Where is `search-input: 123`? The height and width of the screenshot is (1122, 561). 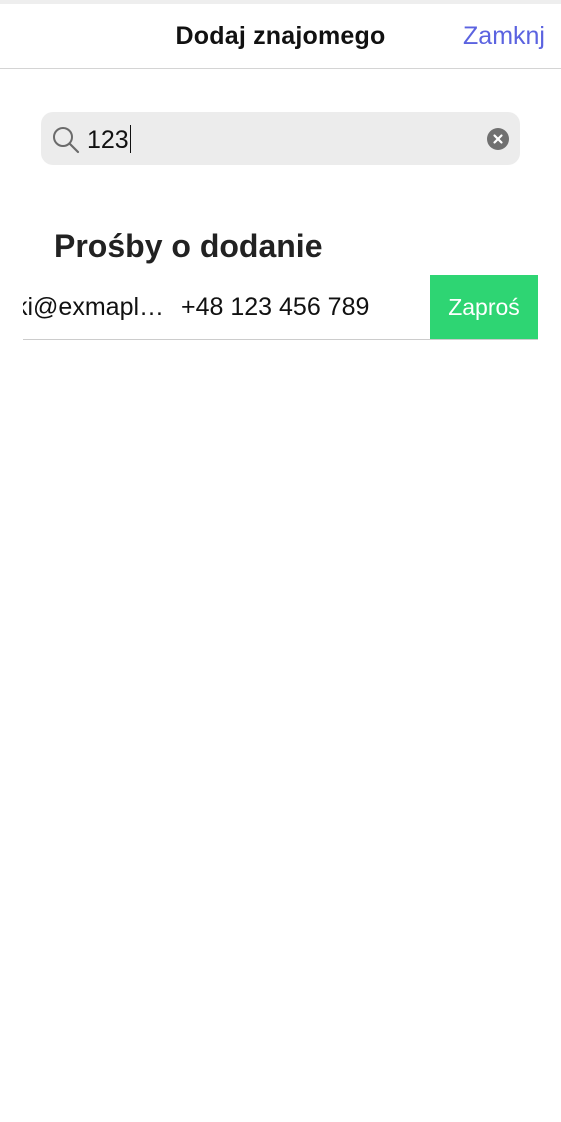
search-input: 123 is located at coordinates (109, 140).